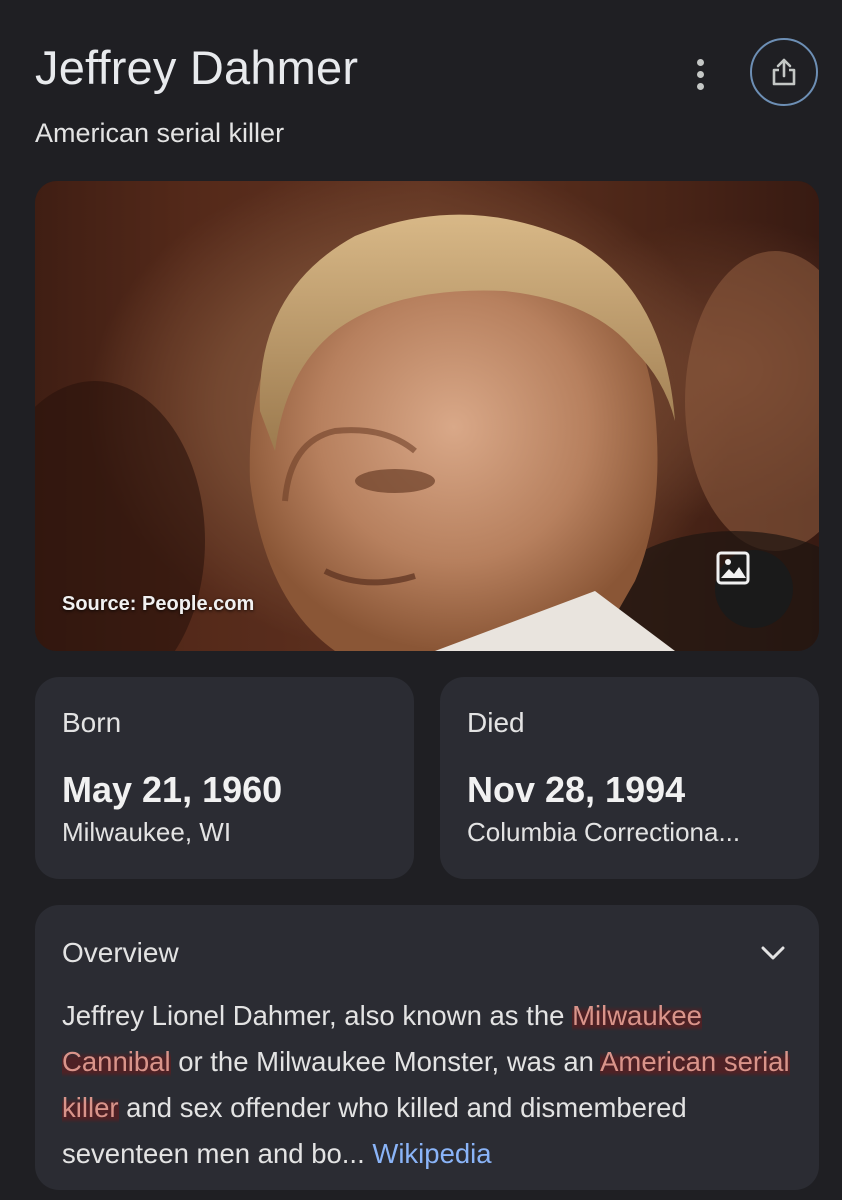  What do you see at coordinates (197, 67) in the screenshot?
I see `entity-title: Jeffrey Dahmer` at bounding box center [197, 67].